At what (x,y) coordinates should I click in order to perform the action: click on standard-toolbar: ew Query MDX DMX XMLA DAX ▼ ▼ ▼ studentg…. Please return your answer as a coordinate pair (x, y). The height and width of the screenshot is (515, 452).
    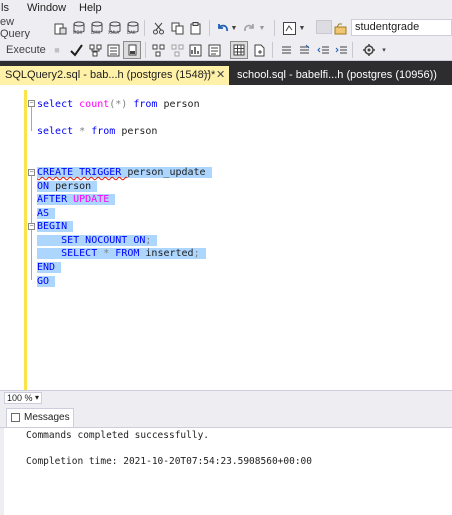
    Looking at the image, I should click on (226, 28).